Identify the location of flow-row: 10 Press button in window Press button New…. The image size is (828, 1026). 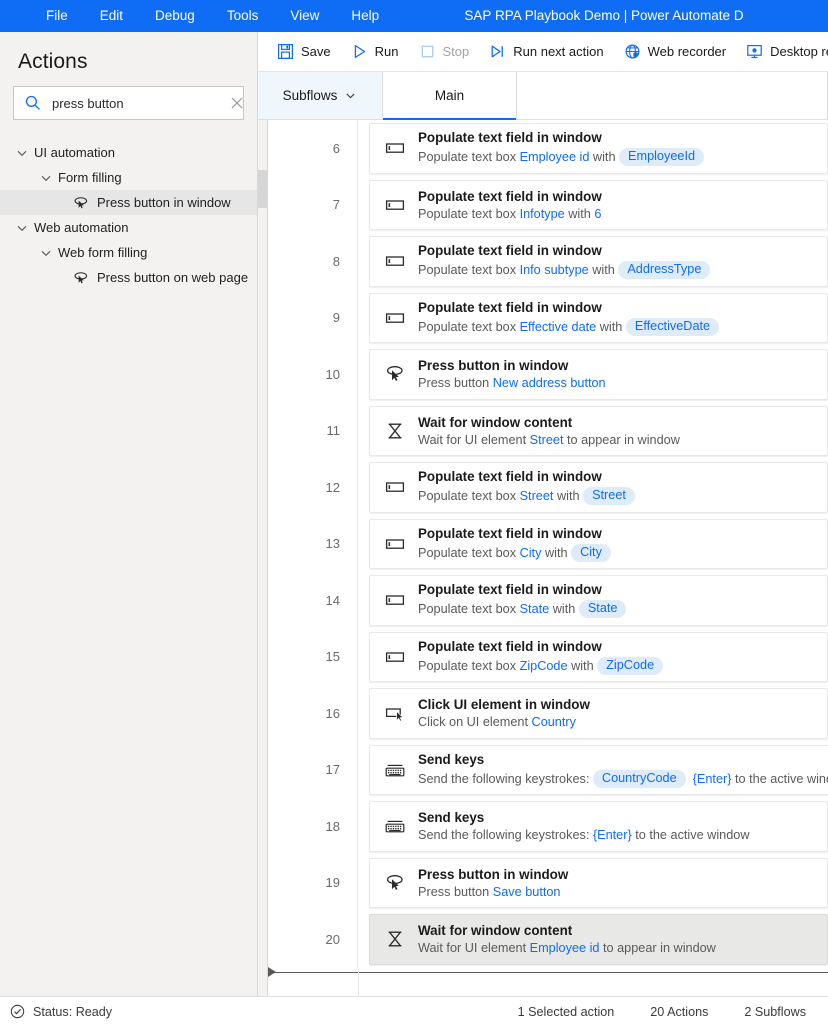
(548, 374).